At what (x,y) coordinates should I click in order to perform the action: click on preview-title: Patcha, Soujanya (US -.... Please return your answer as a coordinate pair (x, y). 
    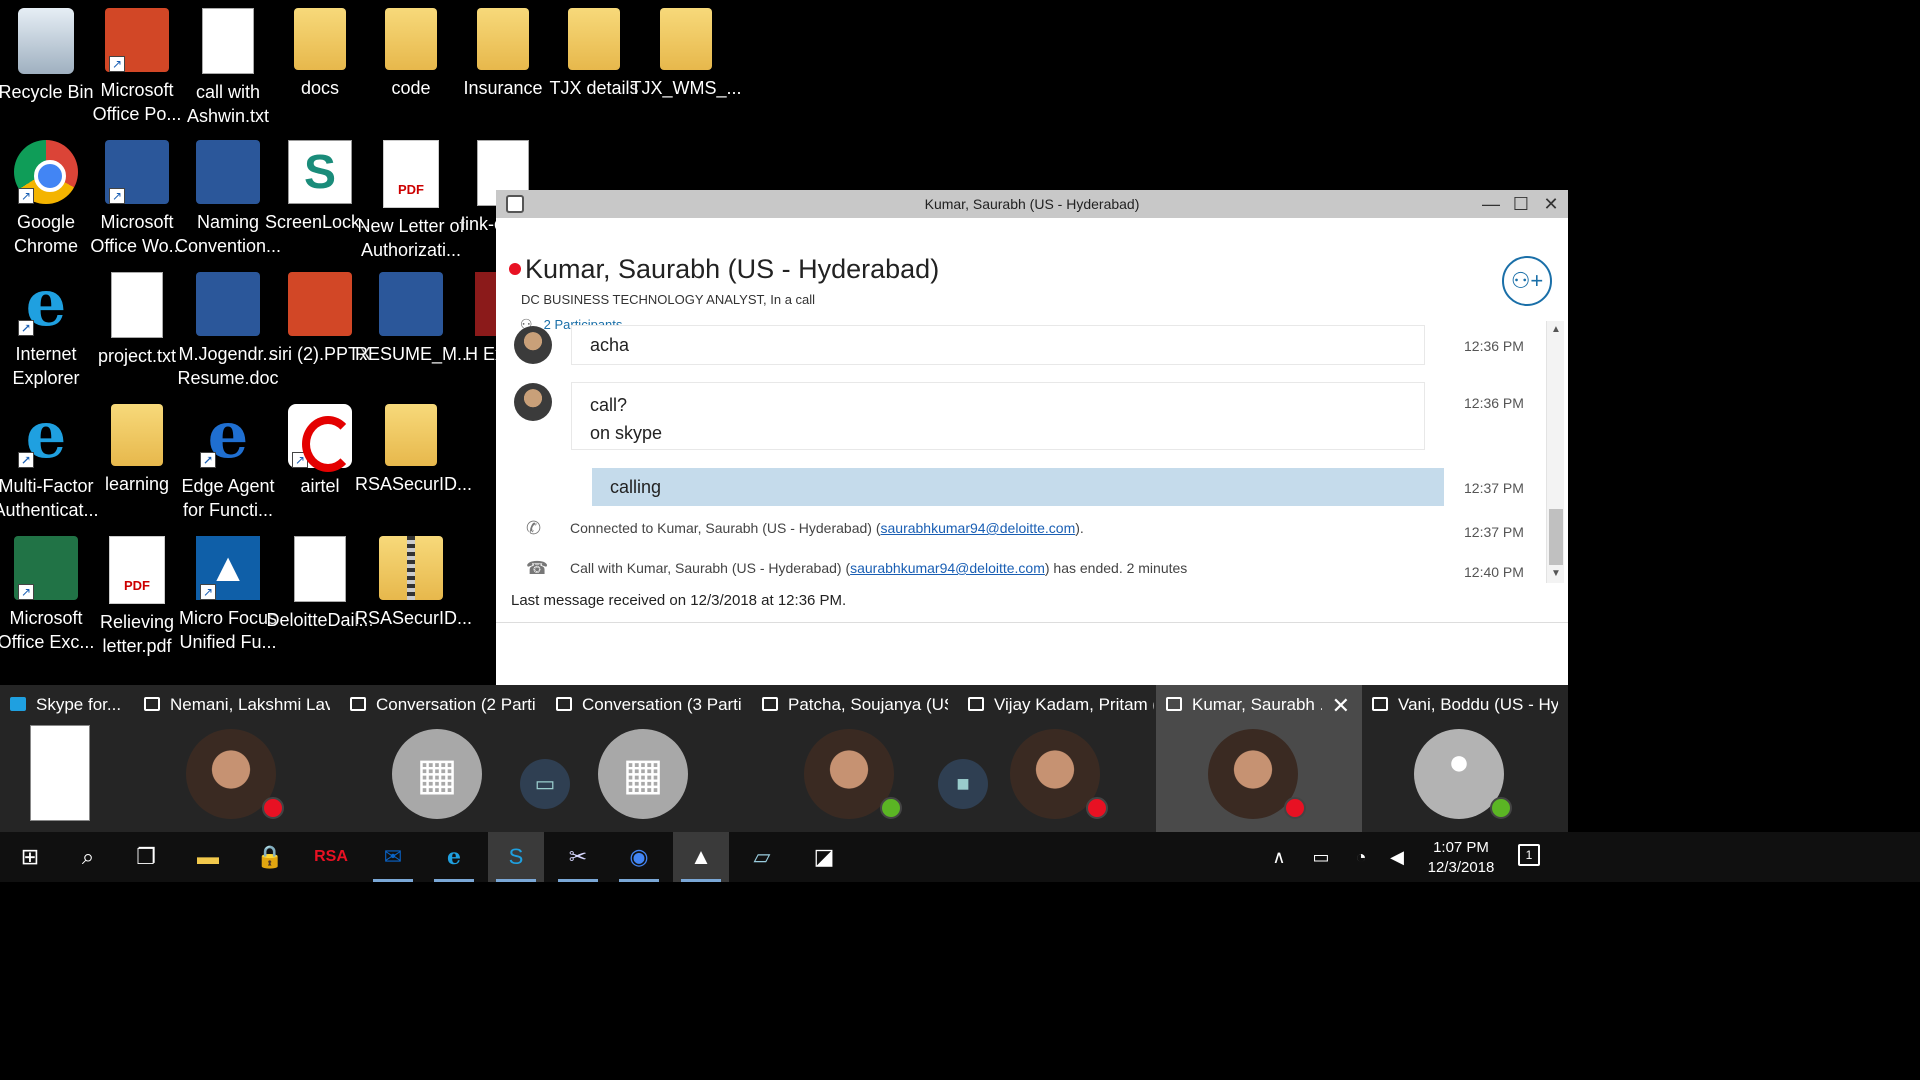
    Looking at the image, I should click on (855, 705).